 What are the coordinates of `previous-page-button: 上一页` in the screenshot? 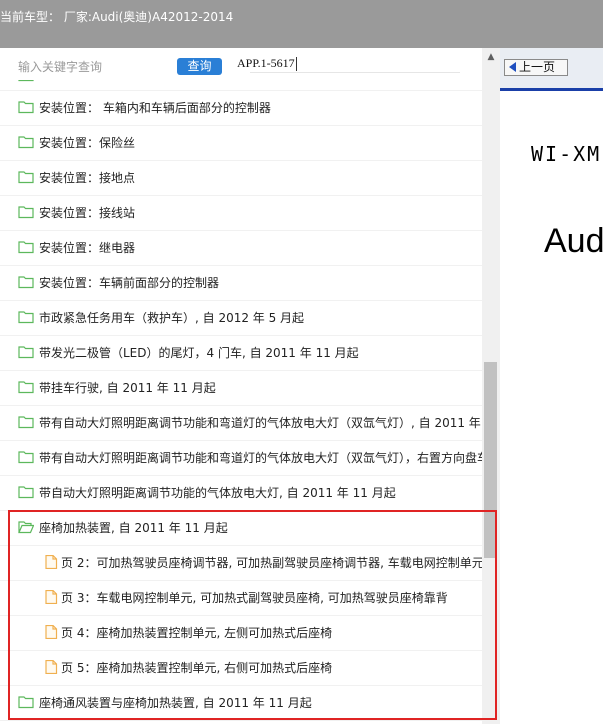 It's located at (536, 67).